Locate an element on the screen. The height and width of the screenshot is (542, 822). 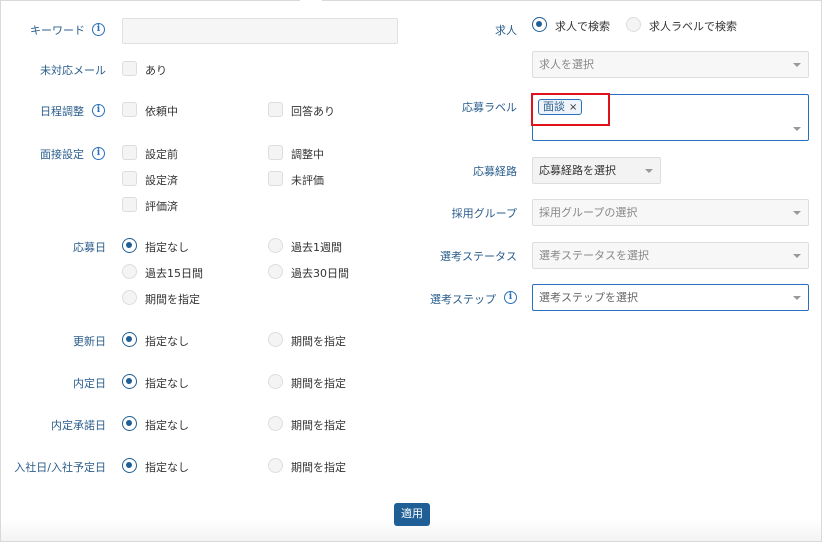
interview-setting-label: 面接設定 is located at coordinates (62, 154).